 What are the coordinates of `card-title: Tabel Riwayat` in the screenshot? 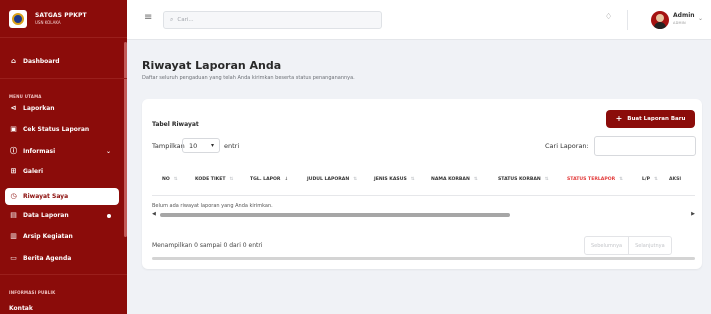 It's located at (175, 124).